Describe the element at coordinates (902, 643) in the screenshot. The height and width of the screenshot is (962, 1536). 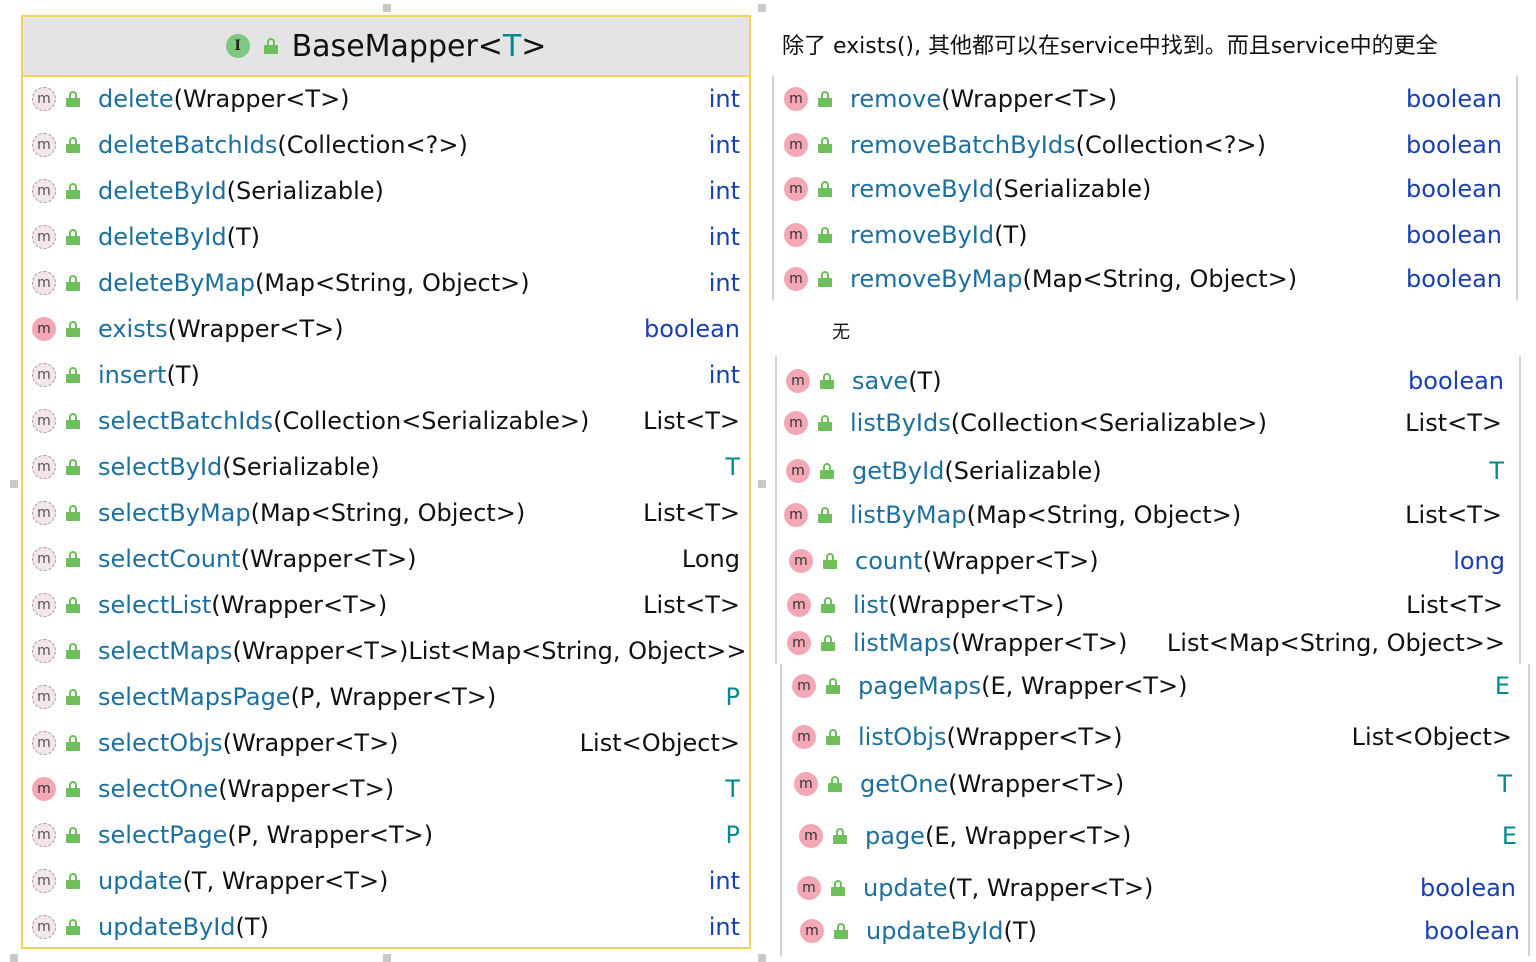
I see `method-name: listMaps` at that location.